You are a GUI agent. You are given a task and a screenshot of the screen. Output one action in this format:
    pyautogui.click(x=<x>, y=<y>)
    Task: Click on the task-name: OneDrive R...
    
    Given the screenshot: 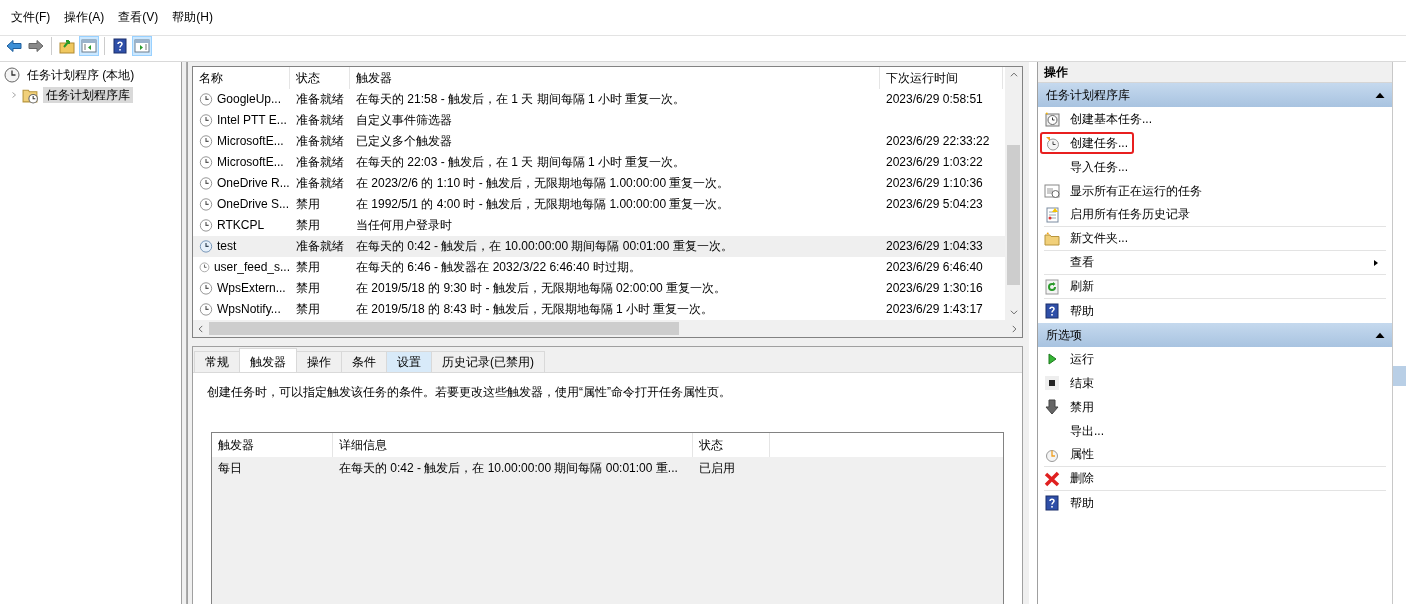 What is the action you would take?
    pyautogui.click(x=253, y=183)
    